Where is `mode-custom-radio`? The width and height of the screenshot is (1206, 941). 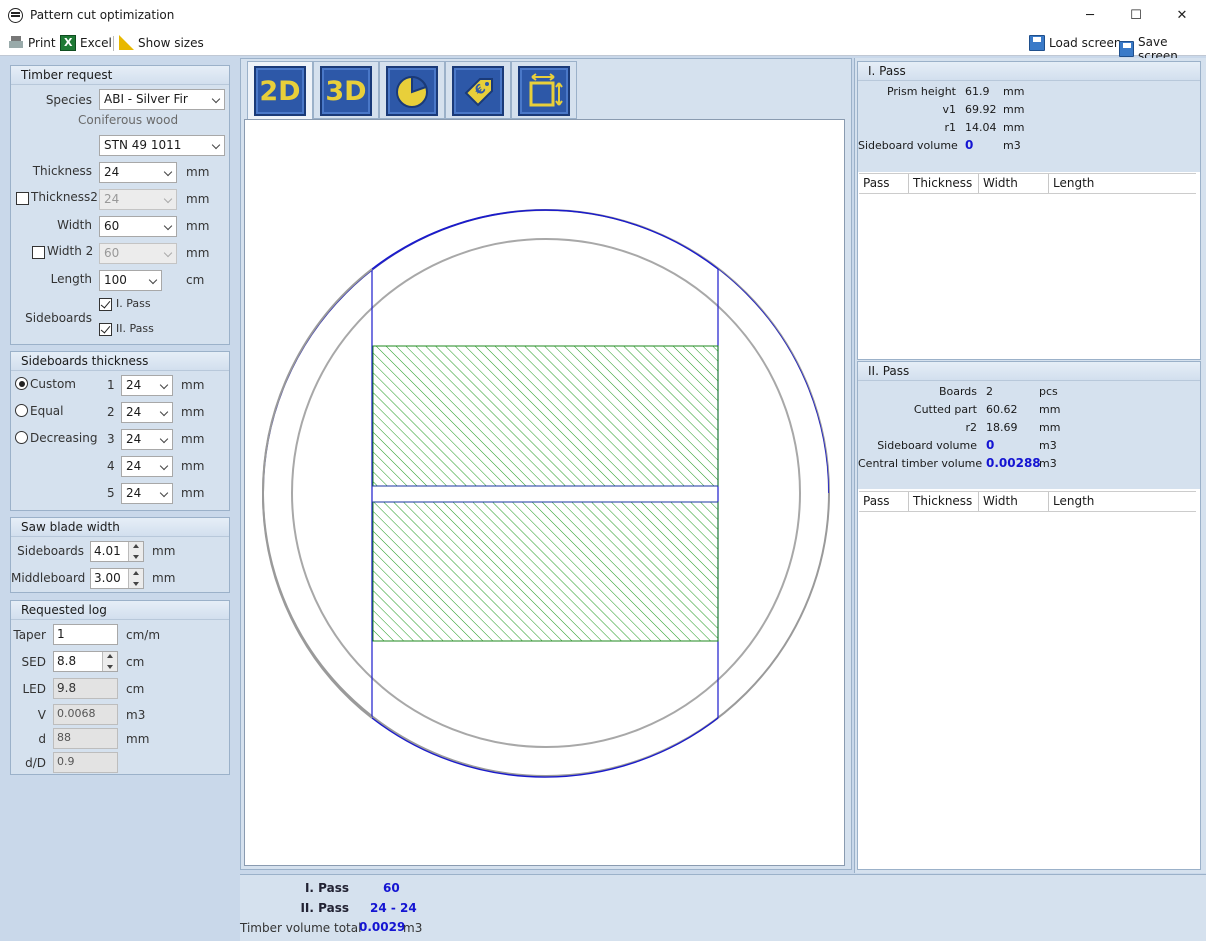
mode-custom-radio is located at coordinates (21, 383).